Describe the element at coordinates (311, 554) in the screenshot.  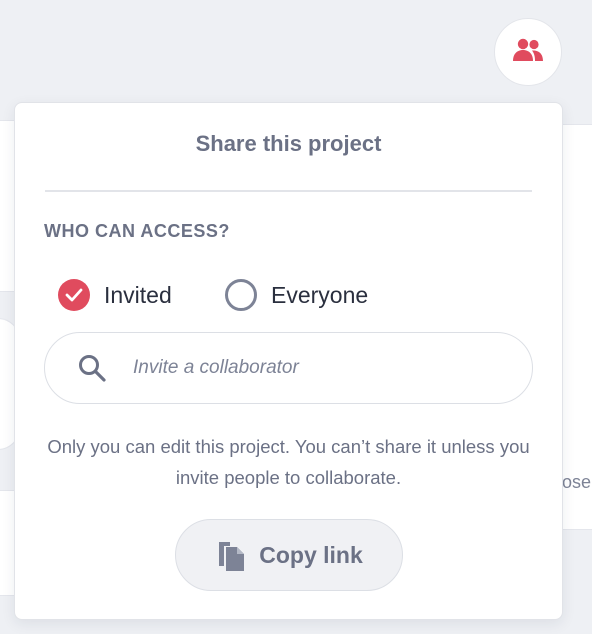
I see `copy-link-label: Copy link` at that location.